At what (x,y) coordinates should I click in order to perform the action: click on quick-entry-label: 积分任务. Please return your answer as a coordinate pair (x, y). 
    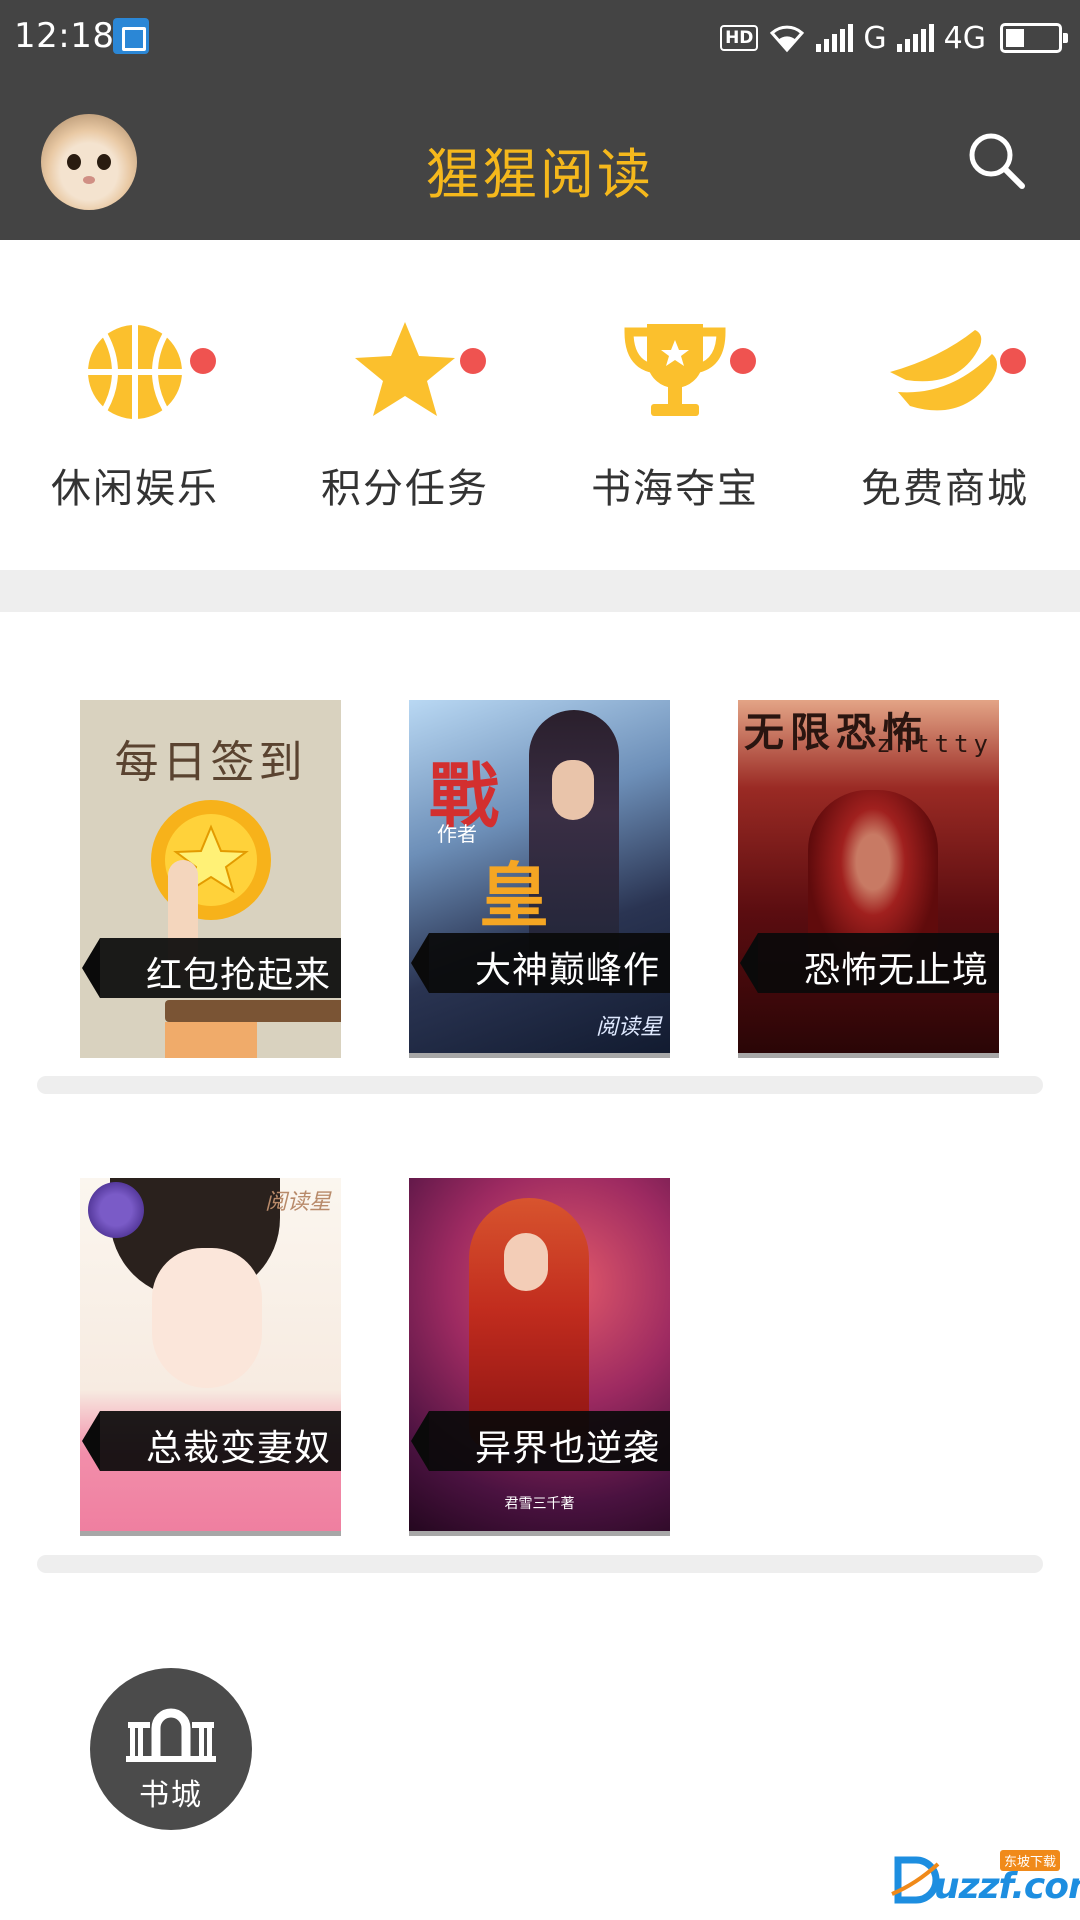
    Looking at the image, I should click on (405, 489).